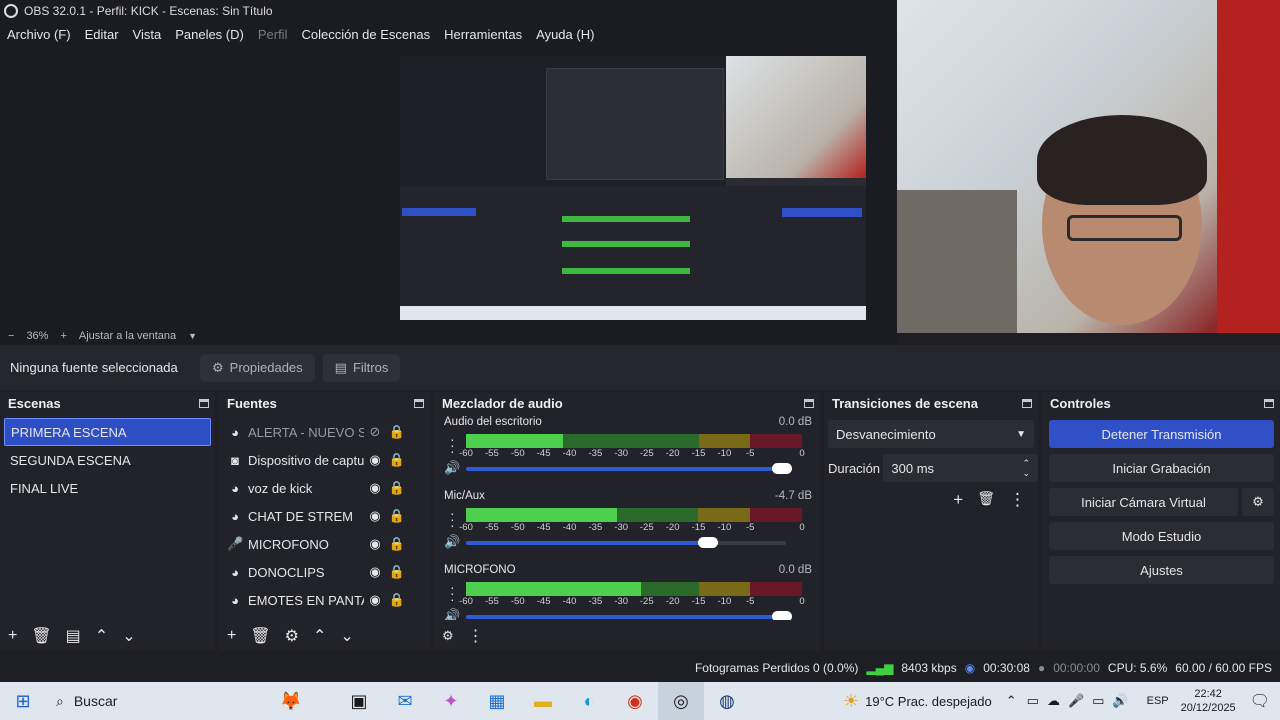  Describe the element at coordinates (107, 432) in the screenshot. I see `scene-item: PRIMERA ESCENA` at that location.